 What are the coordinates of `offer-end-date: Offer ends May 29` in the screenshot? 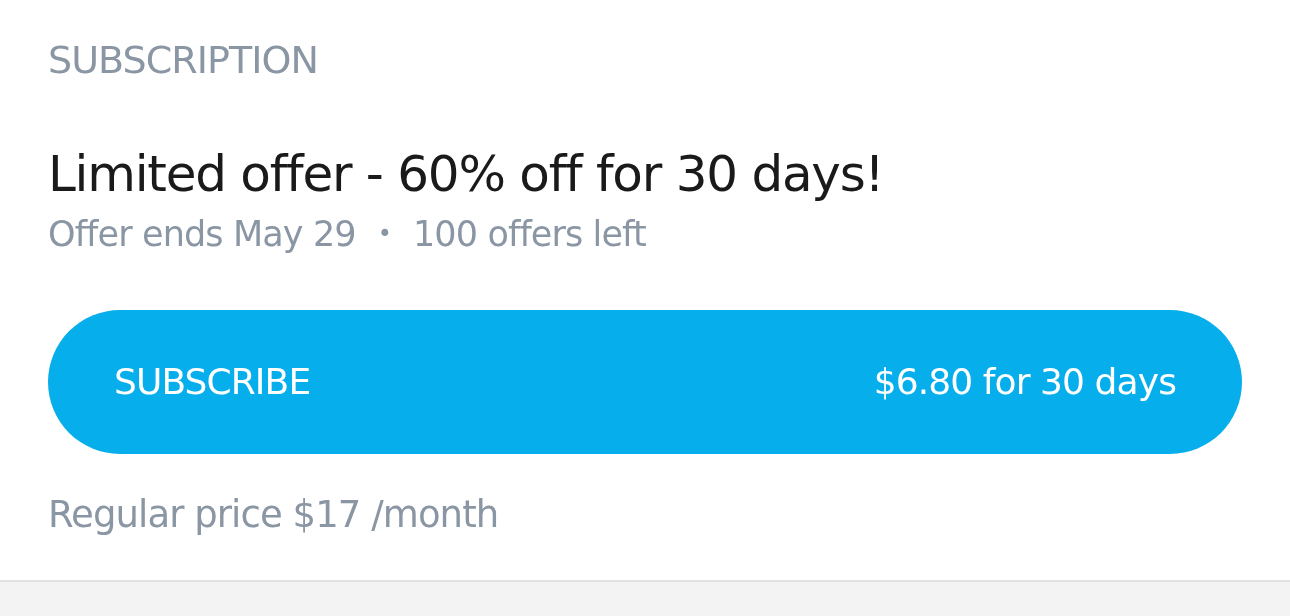 It's located at (202, 234).